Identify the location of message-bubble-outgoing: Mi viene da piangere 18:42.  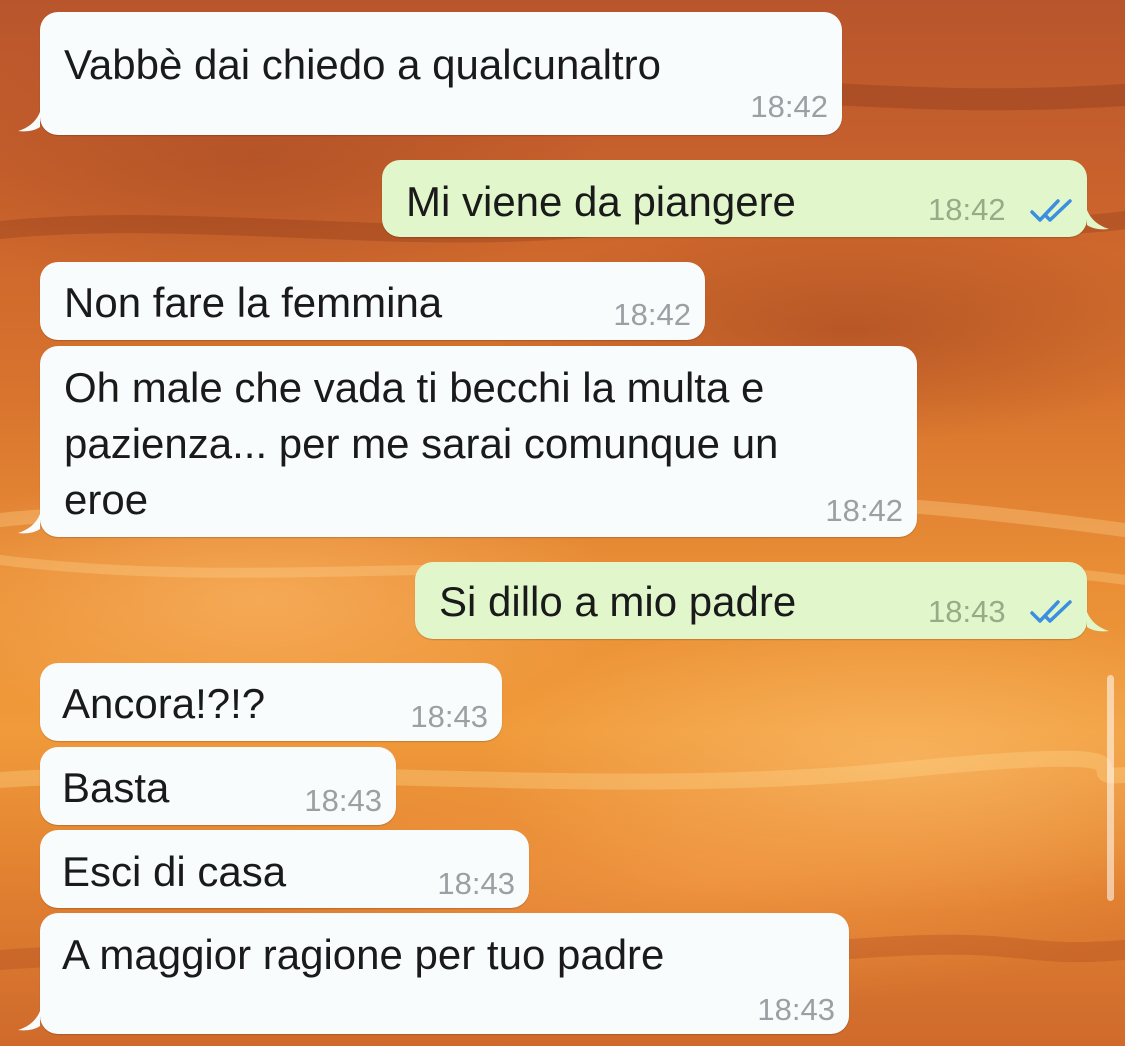
(745, 198).